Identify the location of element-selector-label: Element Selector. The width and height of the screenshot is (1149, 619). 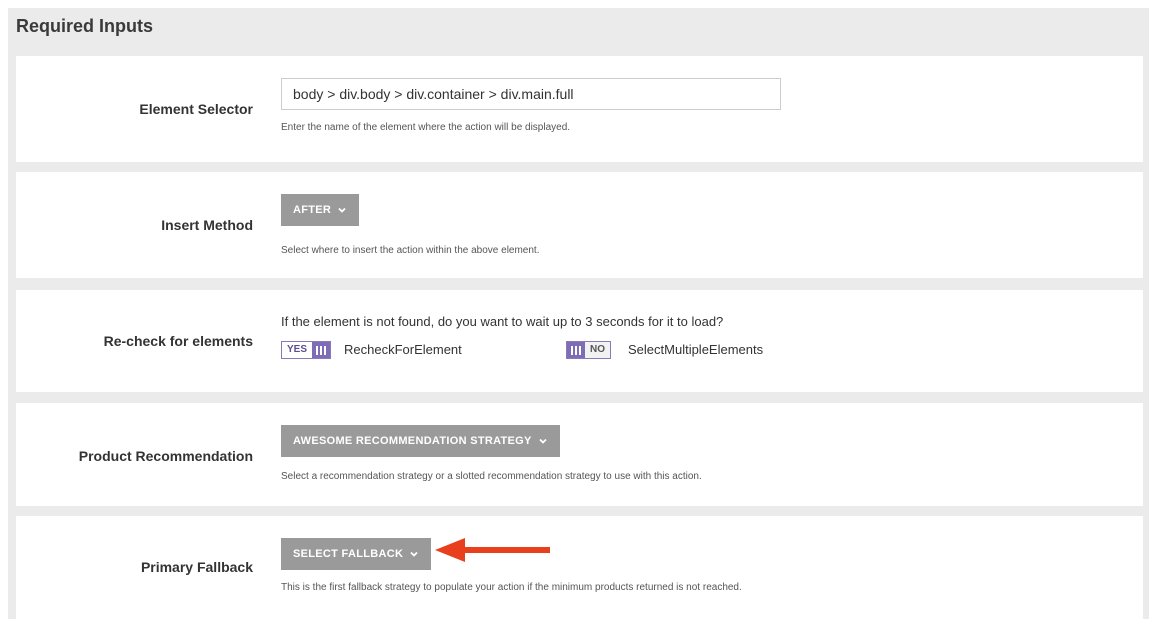
(196, 109).